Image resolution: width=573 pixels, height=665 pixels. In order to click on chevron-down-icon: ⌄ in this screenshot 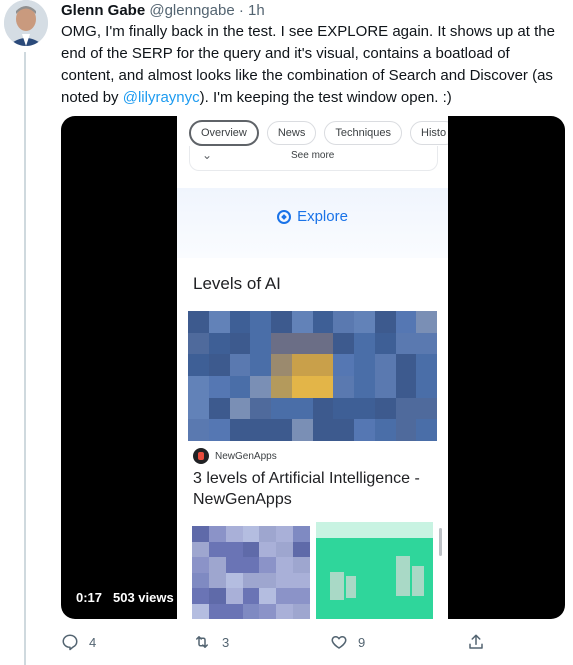, I will do `click(207, 155)`.